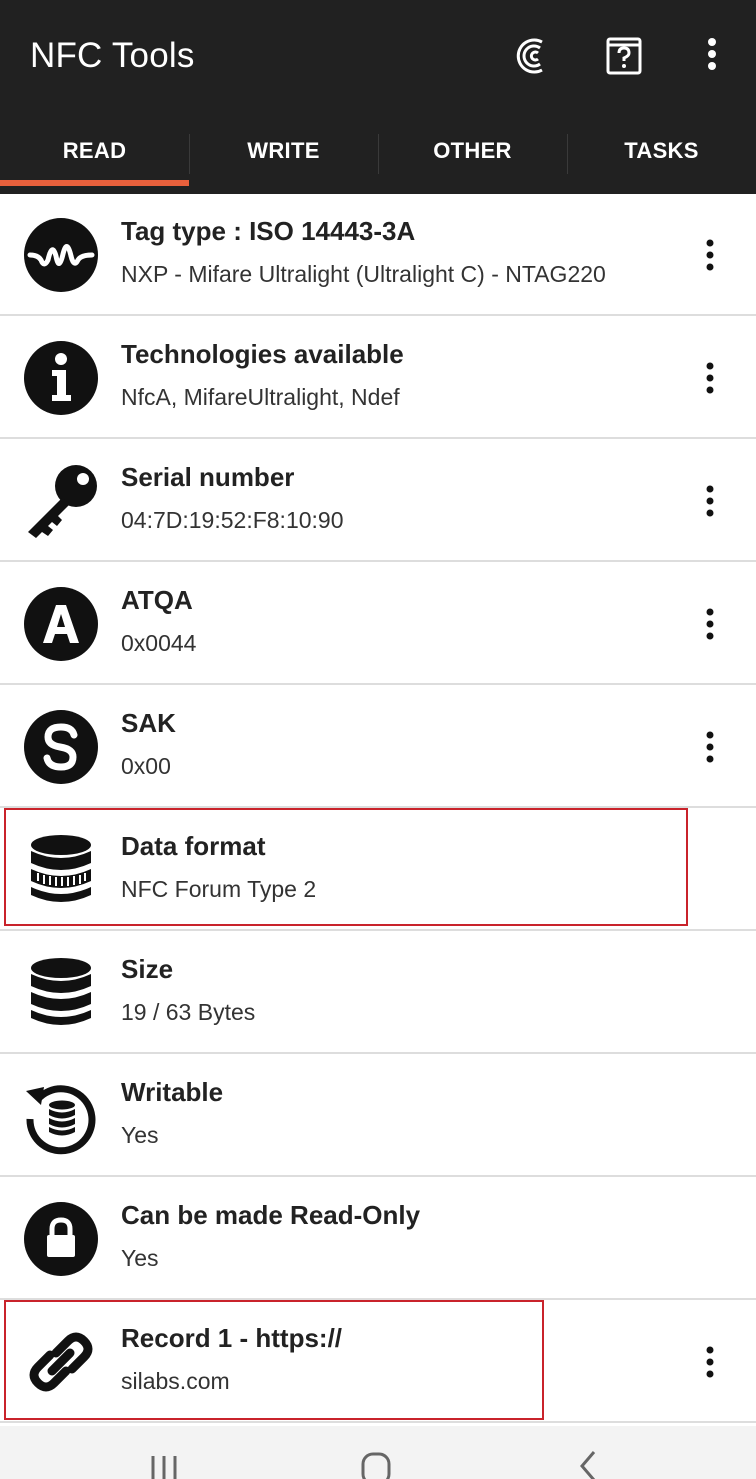 The height and width of the screenshot is (1479, 756). What do you see at coordinates (283, 151) in the screenshot?
I see `tab-write: WRITE` at bounding box center [283, 151].